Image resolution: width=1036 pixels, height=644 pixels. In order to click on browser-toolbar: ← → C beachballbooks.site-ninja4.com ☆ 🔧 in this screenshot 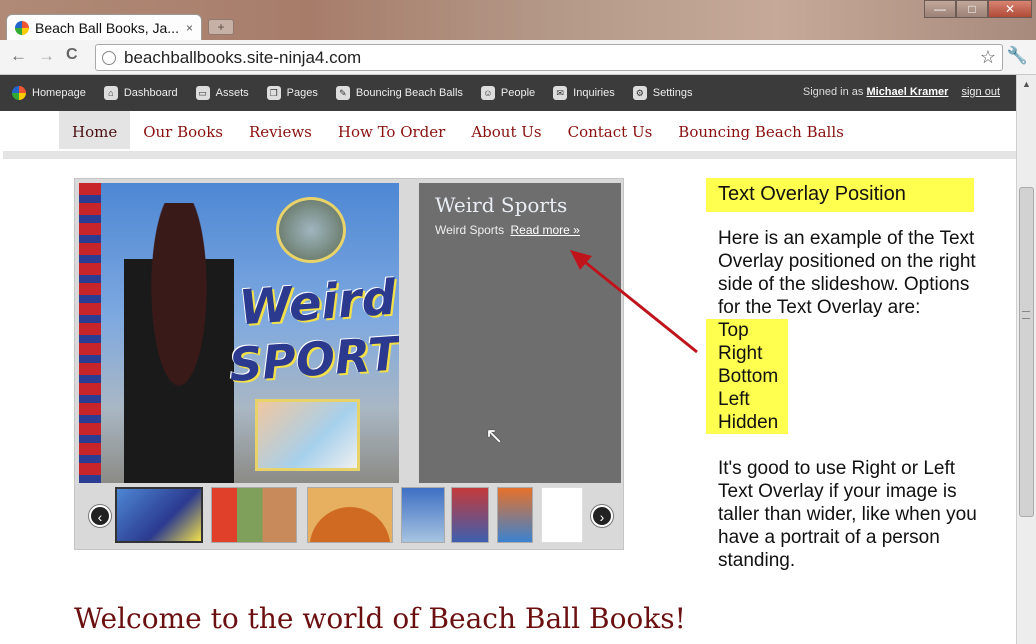, I will do `click(518, 57)`.